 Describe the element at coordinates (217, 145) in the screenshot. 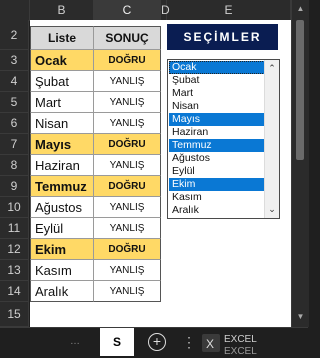

I see `listbox-option: Temmuz` at that location.